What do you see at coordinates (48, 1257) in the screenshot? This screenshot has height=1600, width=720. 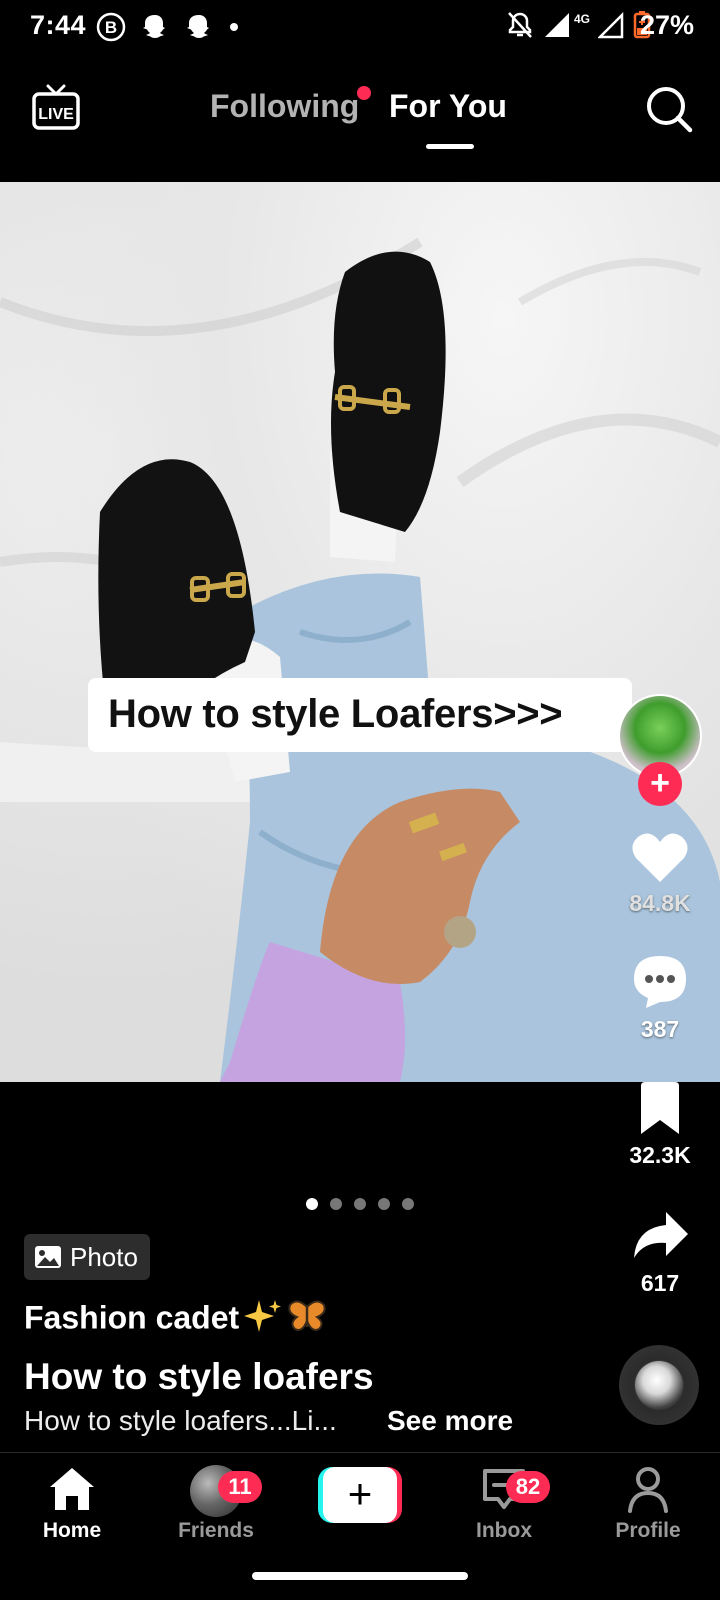 I see `image-icon` at bounding box center [48, 1257].